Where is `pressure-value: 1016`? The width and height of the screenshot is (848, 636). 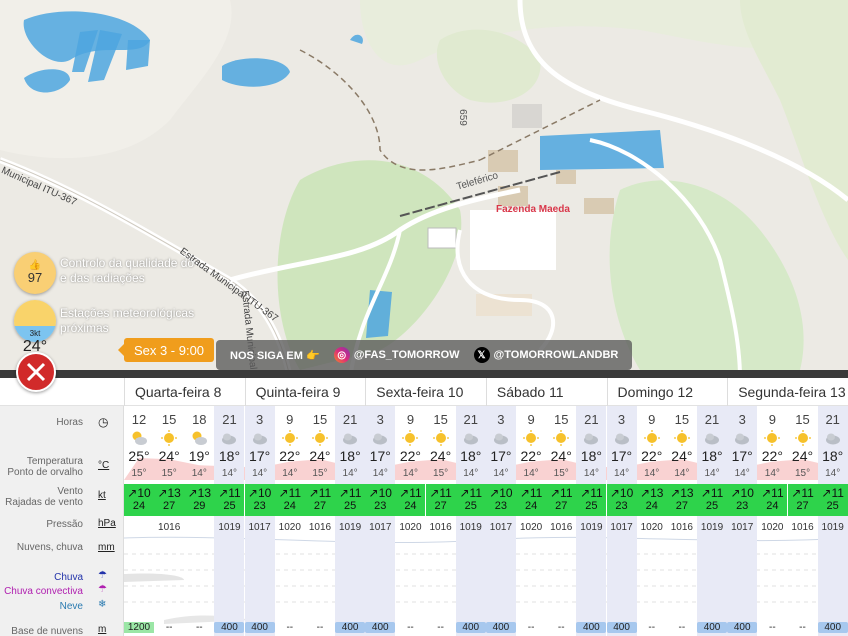 pressure-value: 1016 is located at coordinates (802, 527).